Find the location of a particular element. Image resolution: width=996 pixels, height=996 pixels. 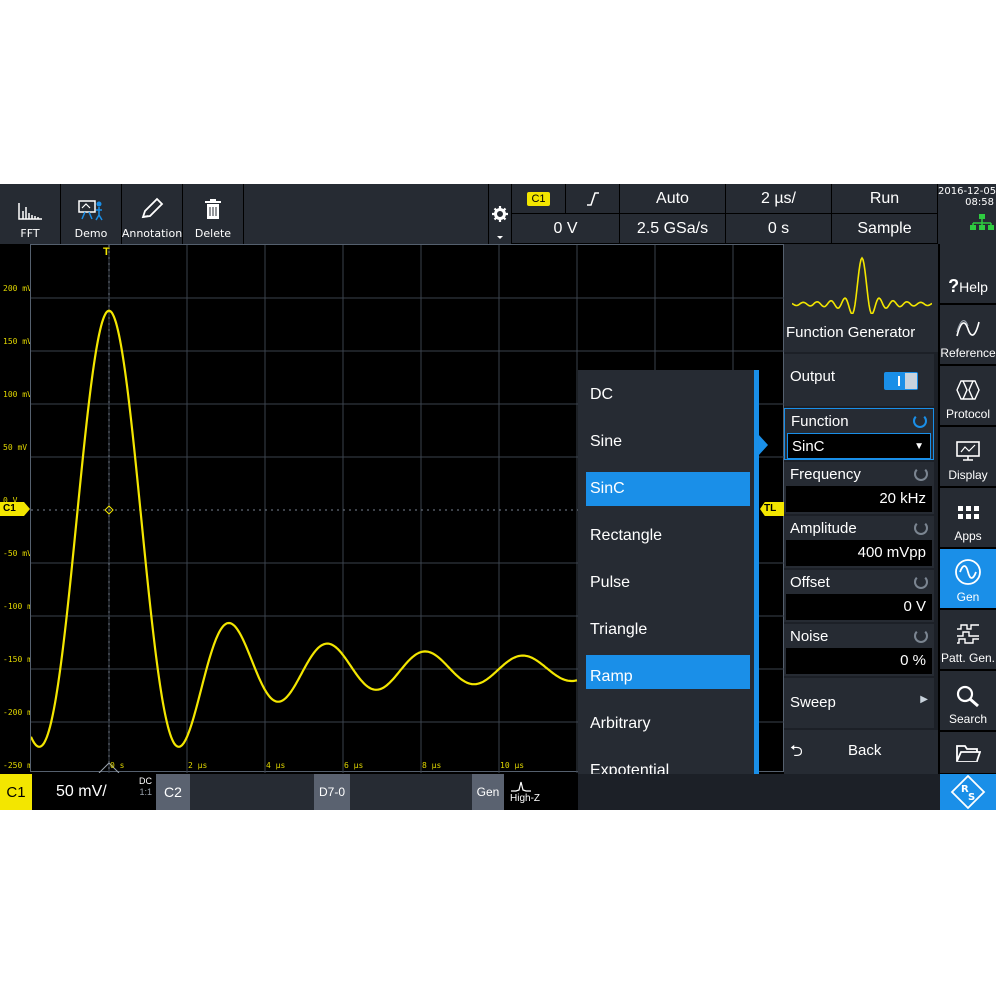

trigger-level-cell: 0 V is located at coordinates (566, 229).